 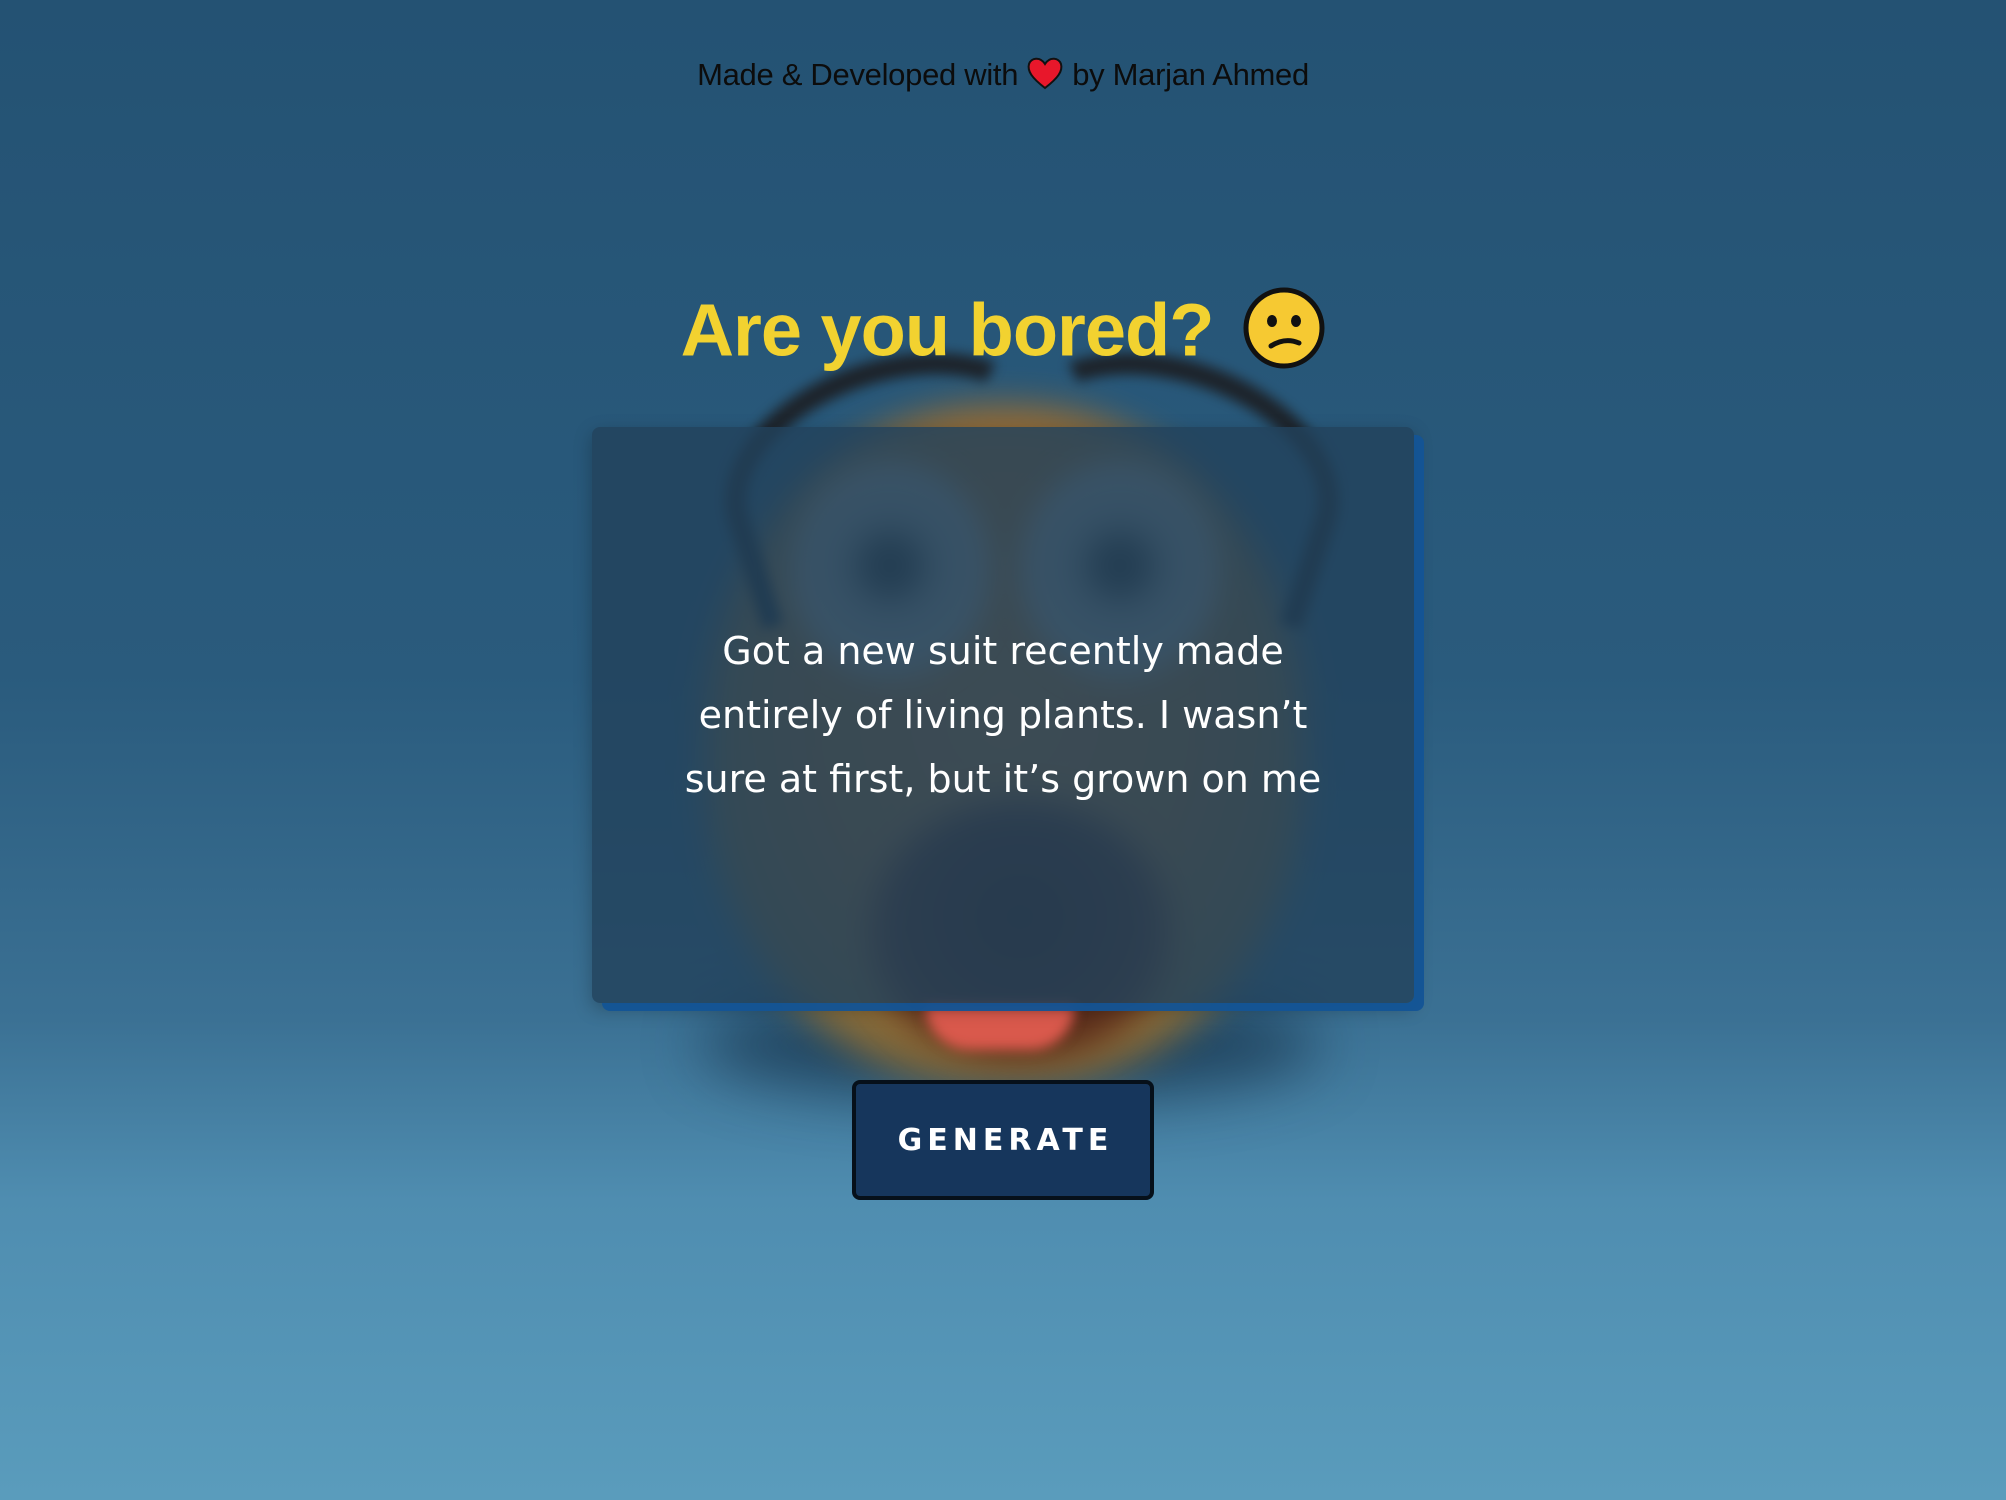 I want to click on credit-suffix: by Marjan Ahmed, so click(x=1190, y=75).